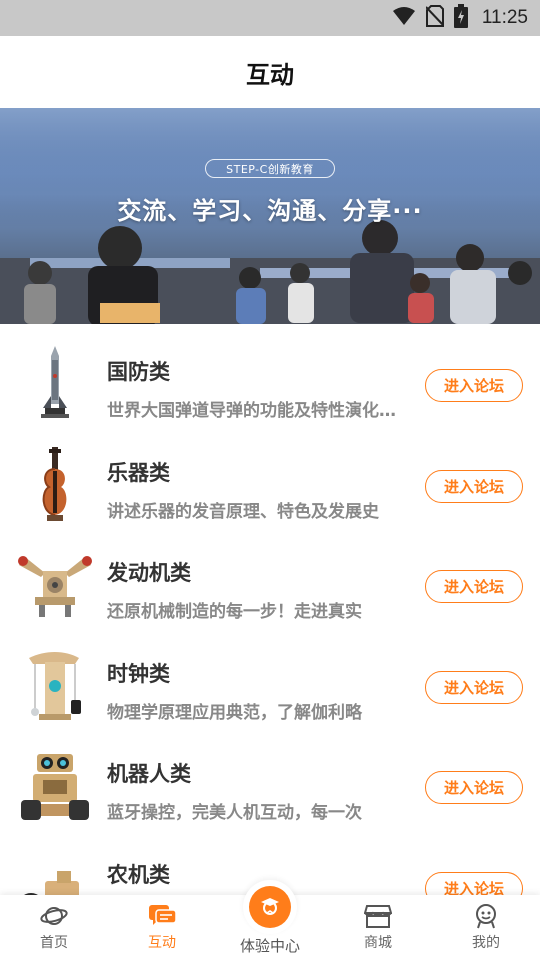 The width and height of the screenshot is (540, 960). I want to click on status-time: 11:25, so click(504, 17).